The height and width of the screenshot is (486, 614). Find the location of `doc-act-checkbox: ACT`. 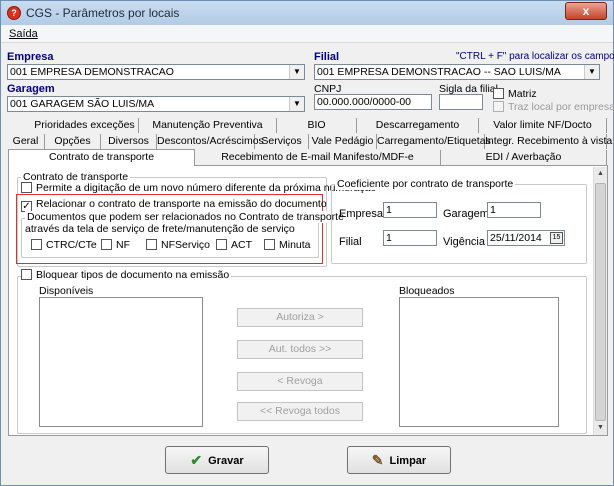

doc-act-checkbox: ACT is located at coordinates (234, 245).